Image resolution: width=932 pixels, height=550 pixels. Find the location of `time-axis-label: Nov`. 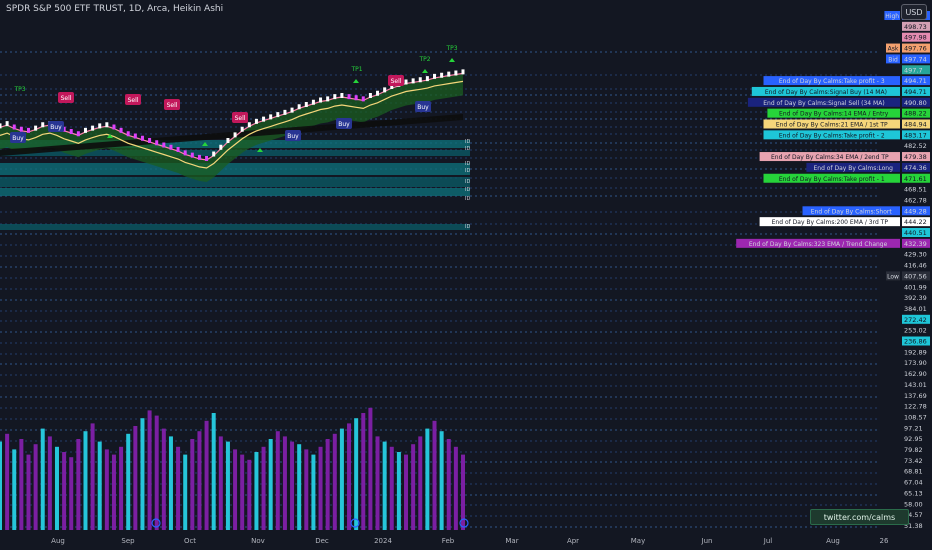

time-axis-label: Nov is located at coordinates (258, 541).